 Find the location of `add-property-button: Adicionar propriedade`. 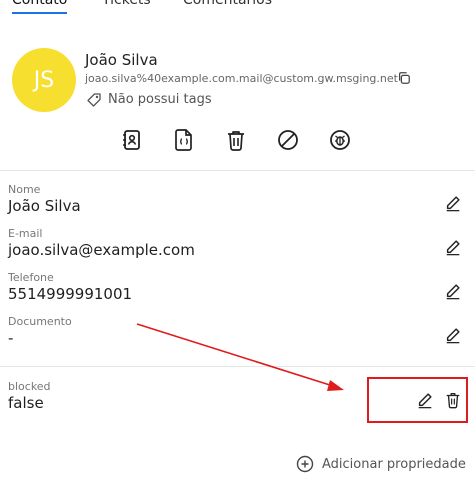

add-property-button: Adicionar propriedade is located at coordinates (381, 464).